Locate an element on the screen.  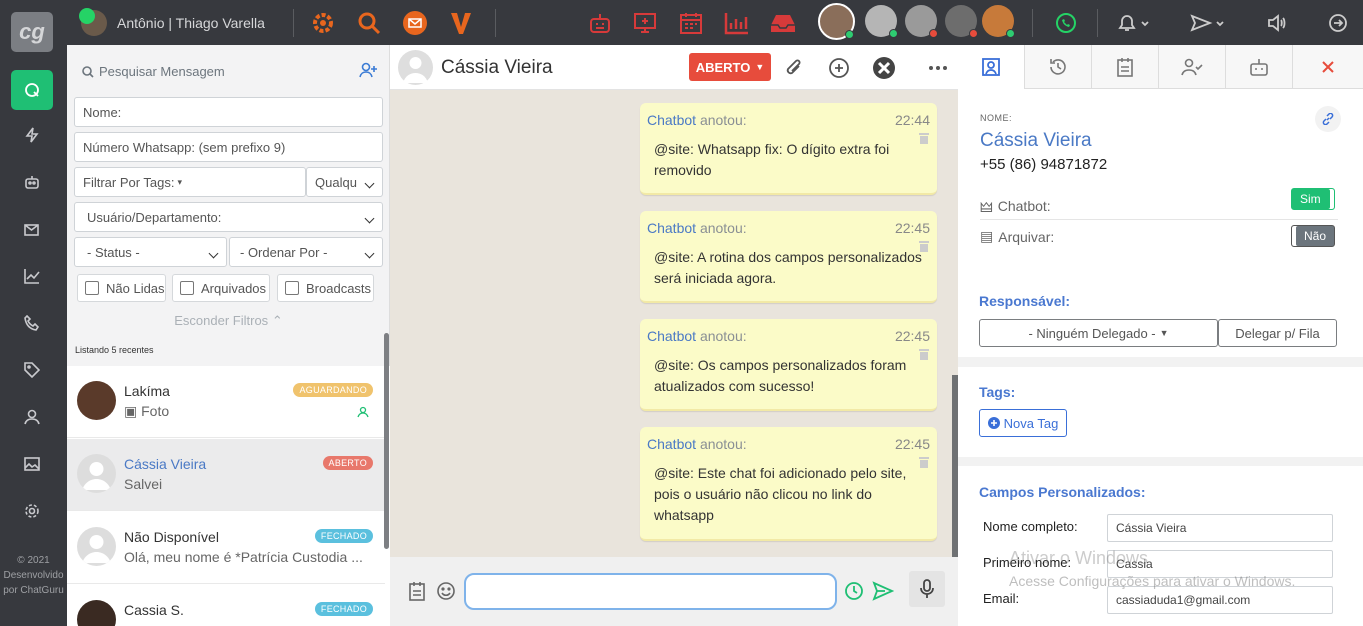
full-name-field: Cássia Vieira is located at coordinates (1220, 528).